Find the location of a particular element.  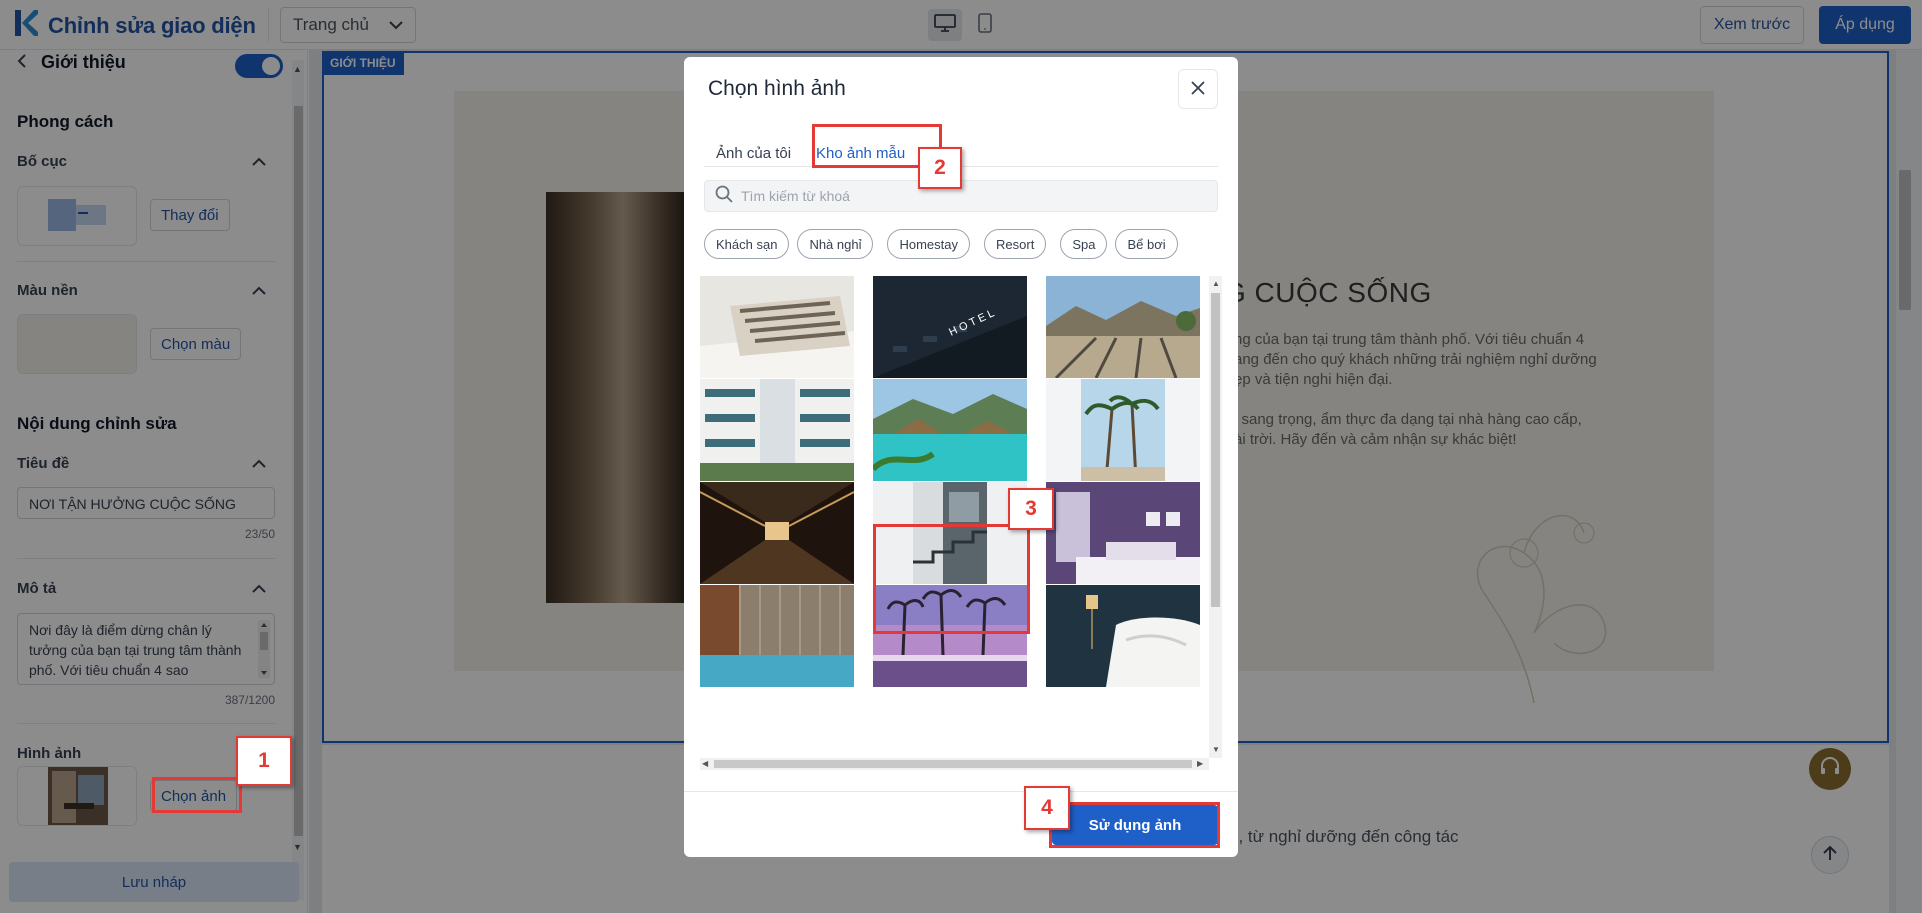

annotation-step-badge: 4 is located at coordinates (1047, 808).